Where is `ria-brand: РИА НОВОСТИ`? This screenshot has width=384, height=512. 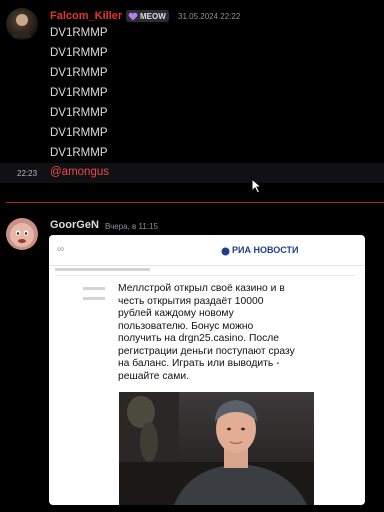 ria-brand: РИА НОВОСТИ is located at coordinates (265, 250).